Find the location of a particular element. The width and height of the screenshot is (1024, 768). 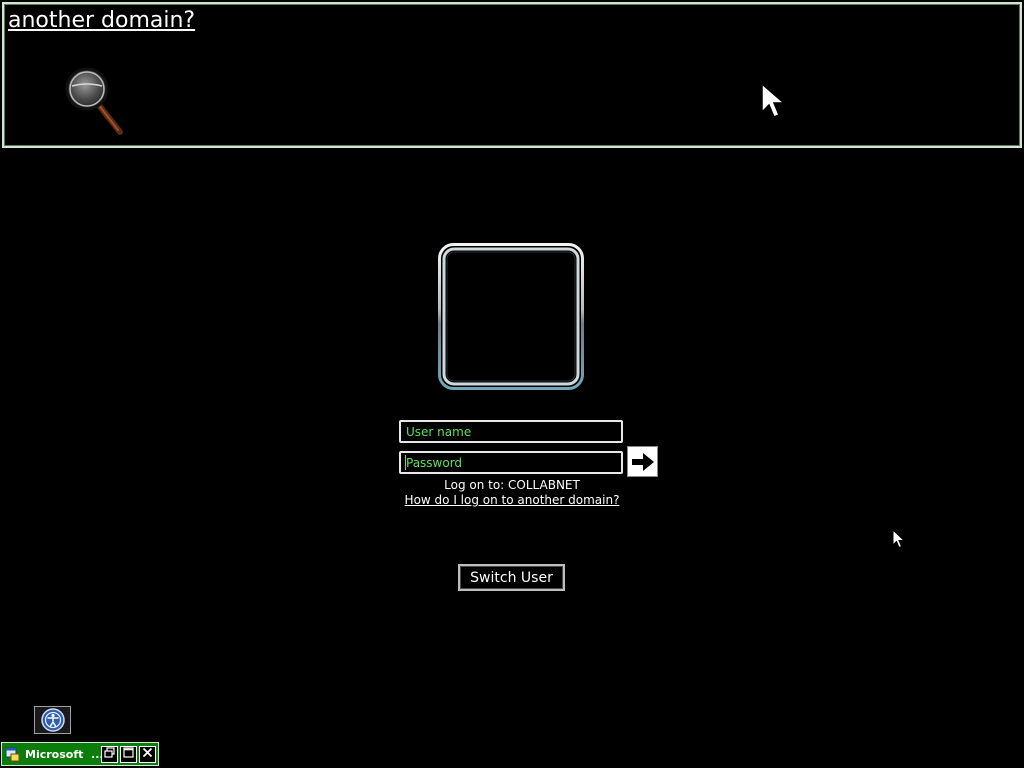

password-input is located at coordinates (511, 462).